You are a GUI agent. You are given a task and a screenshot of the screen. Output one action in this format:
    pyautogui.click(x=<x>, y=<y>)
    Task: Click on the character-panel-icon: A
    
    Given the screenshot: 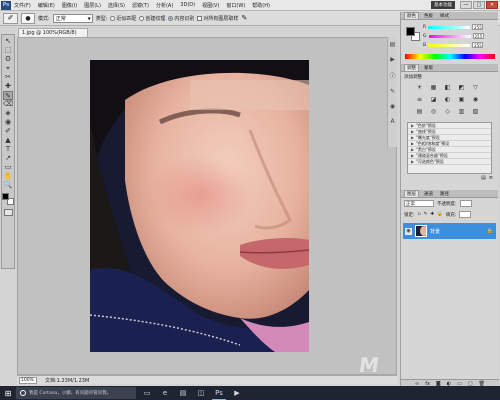 What is the action you would take?
    pyautogui.click(x=392, y=121)
    